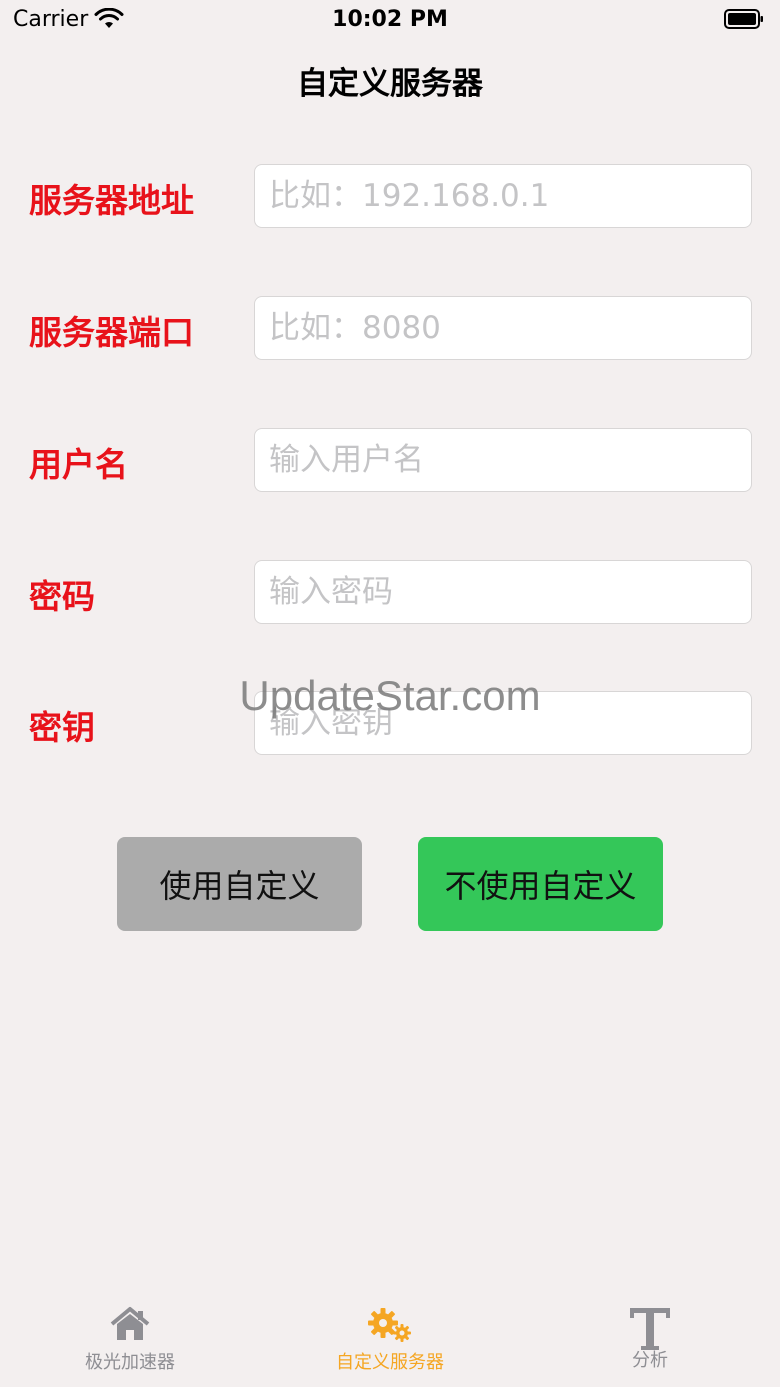 The image size is (780, 1387). Describe the element at coordinates (78, 464) in the screenshot. I see `username-label: 用户名` at that location.